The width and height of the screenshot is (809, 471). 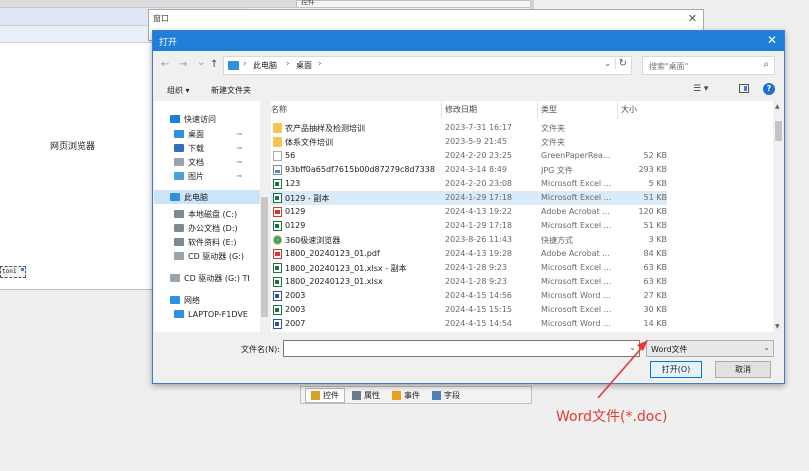 I want to click on table-row: 农产品抽样及检测培训 2023-7-31 16:17 文件夹, so click(x=469, y=128).